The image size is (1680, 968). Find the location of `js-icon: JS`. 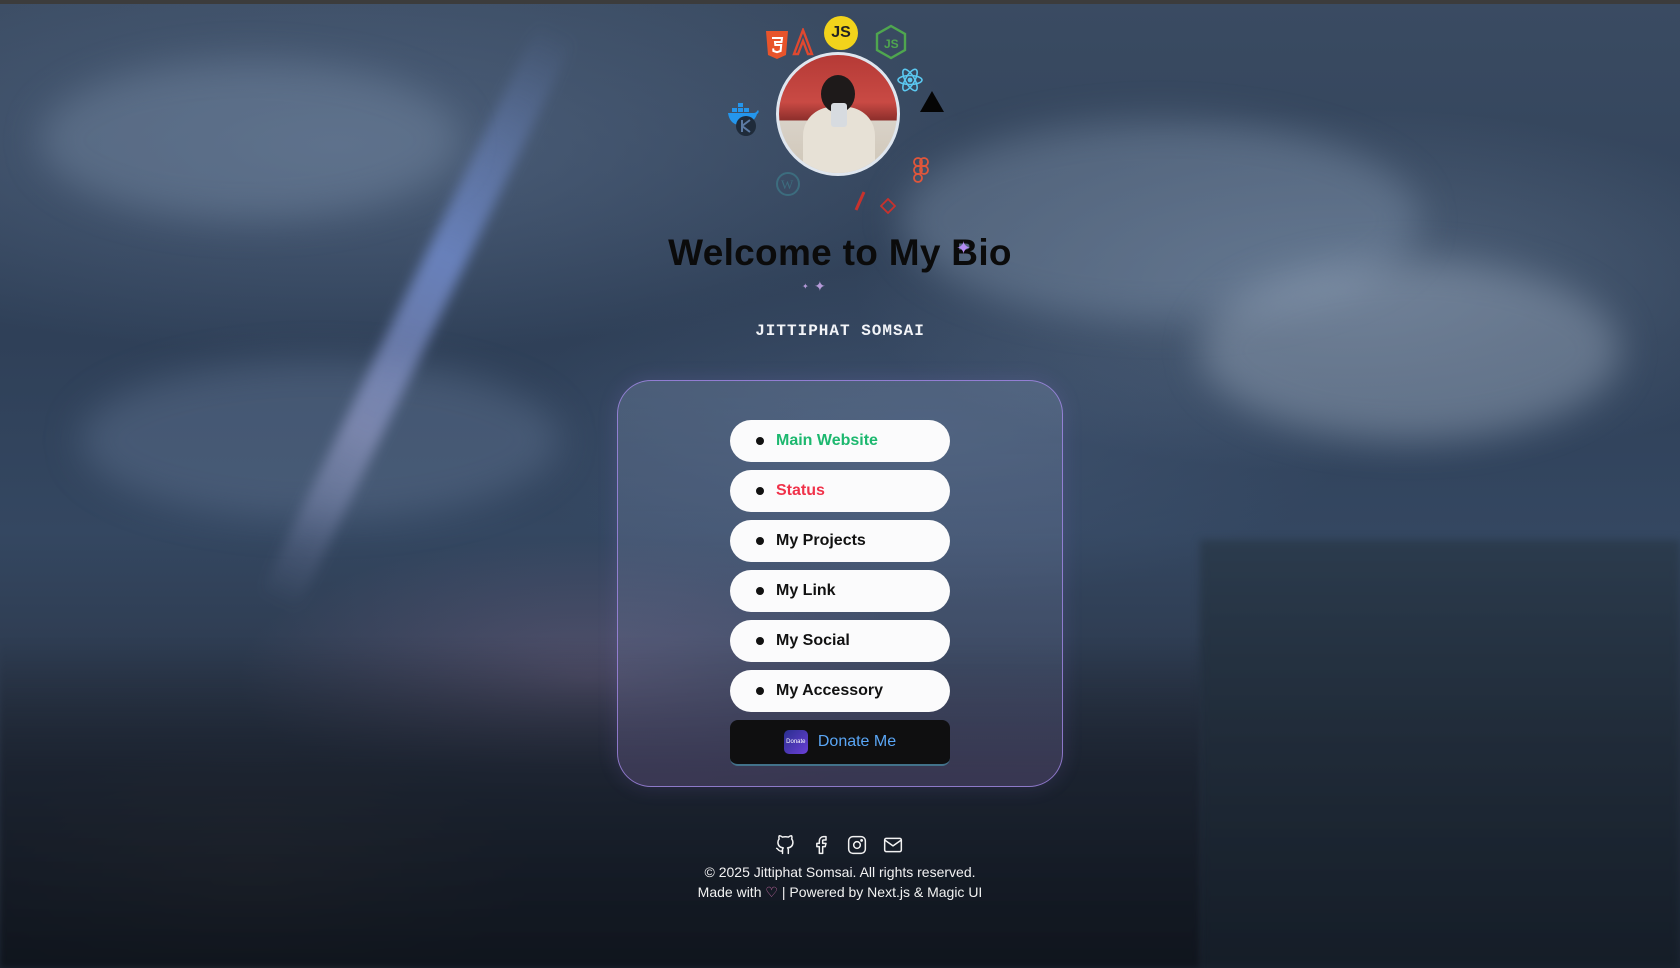

js-icon: JS is located at coordinates (841, 33).